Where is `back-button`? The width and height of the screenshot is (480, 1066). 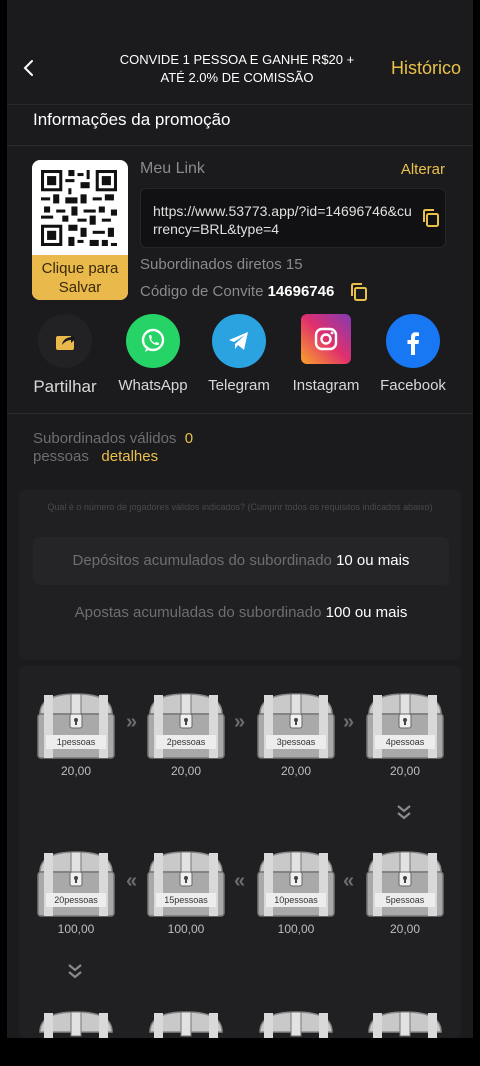 back-button is located at coordinates (29, 68).